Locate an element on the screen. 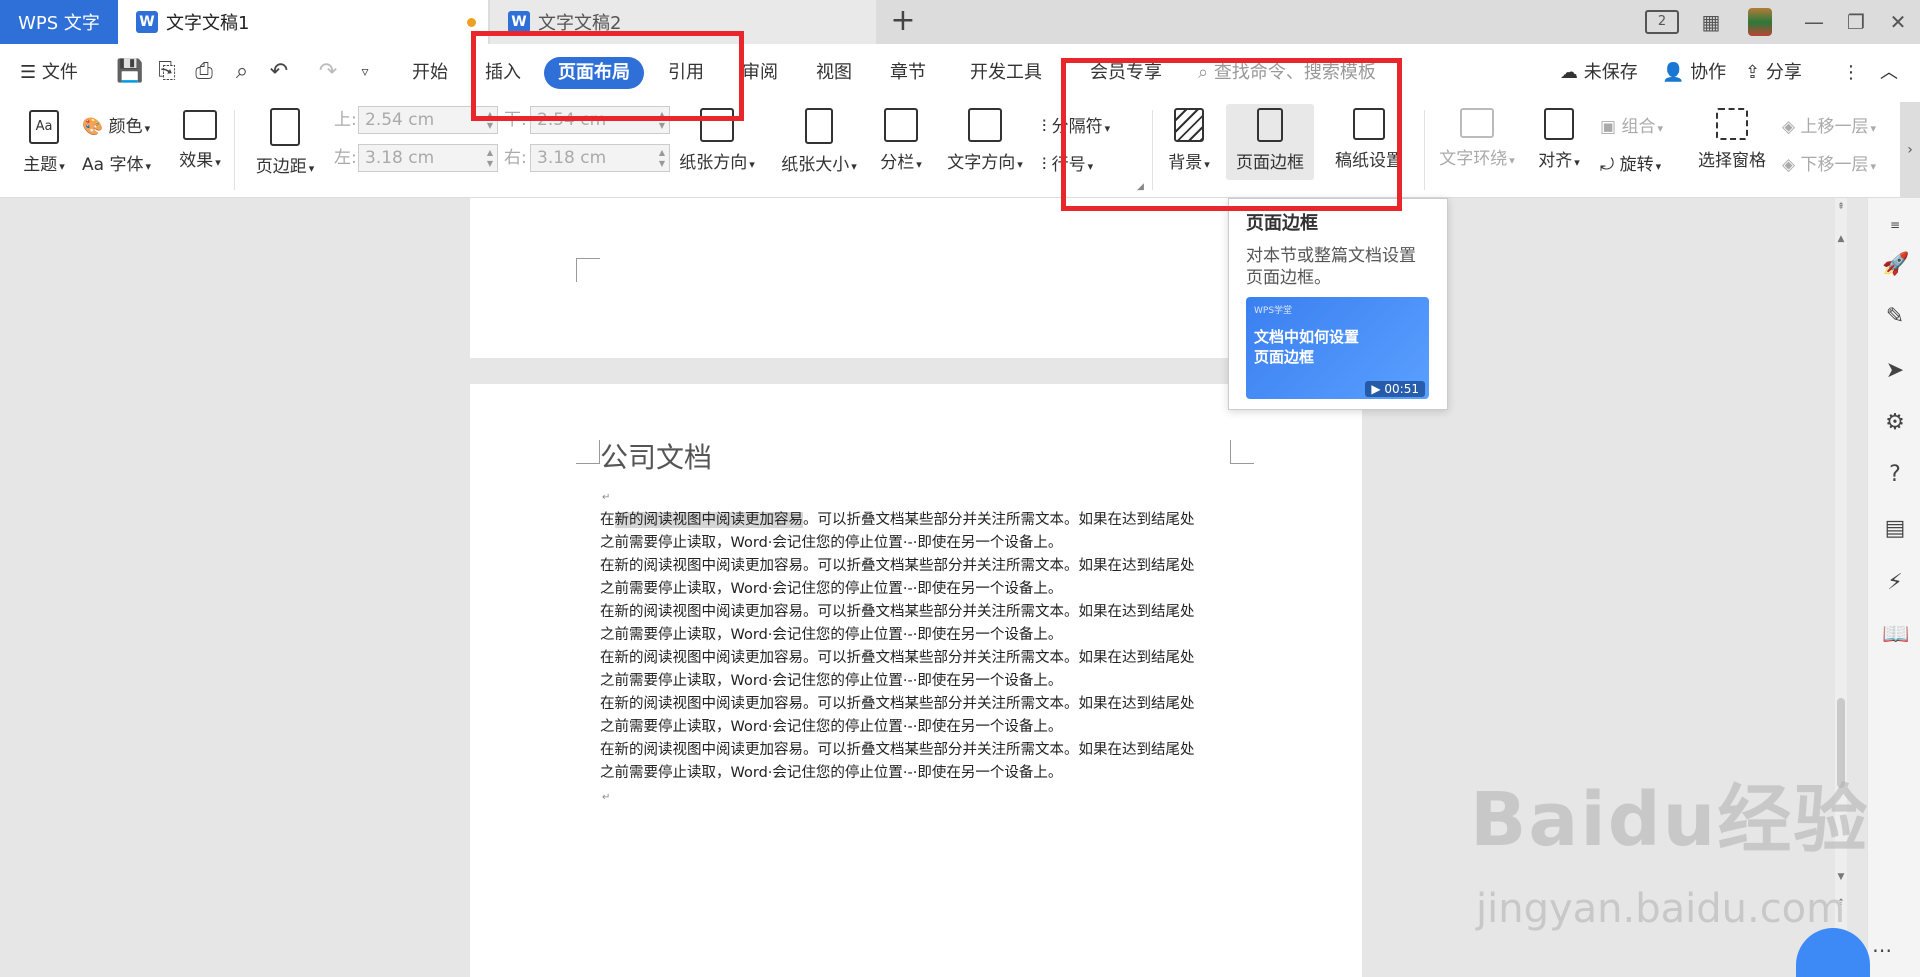 The image size is (1920, 977). tutorial-video-thumbnail: WPS学堂 文档中如何设置页面边框 ▶ 00:51 is located at coordinates (1337, 348).